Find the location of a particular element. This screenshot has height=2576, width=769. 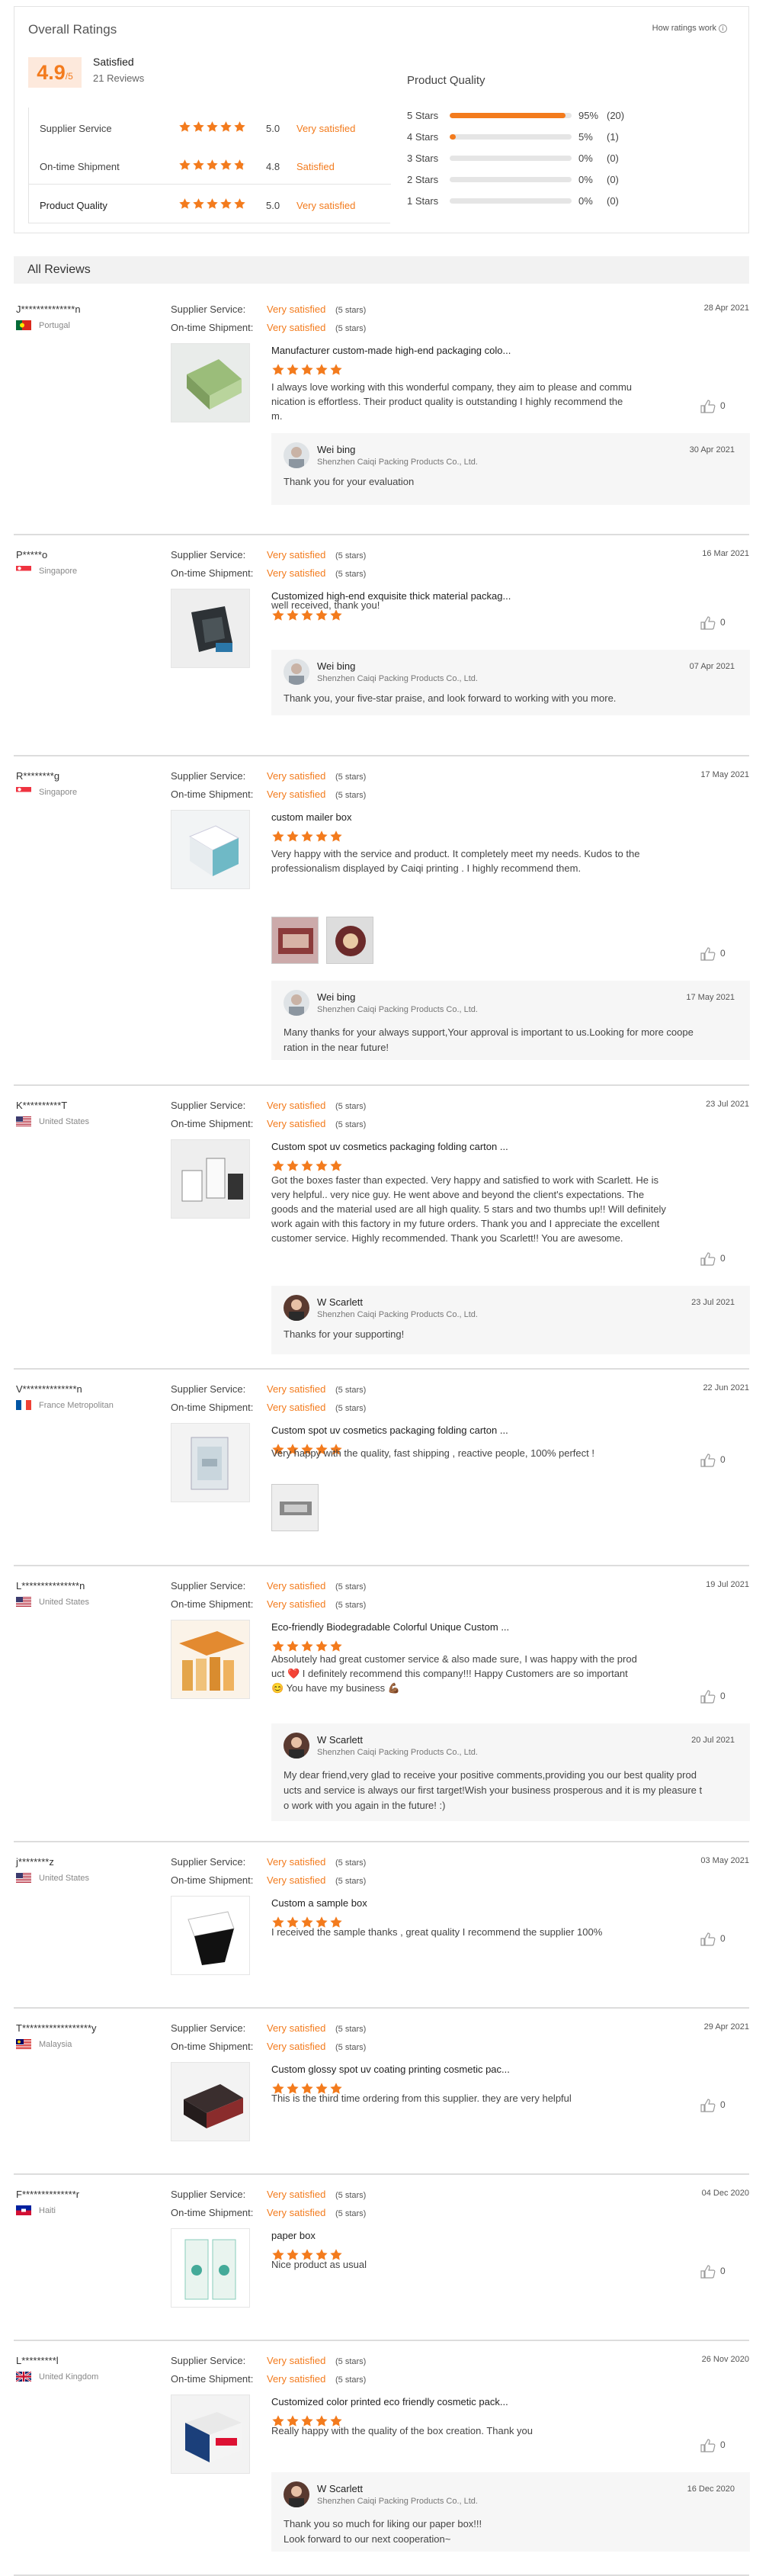

all-reviews-title: All Reviews is located at coordinates (59, 269).